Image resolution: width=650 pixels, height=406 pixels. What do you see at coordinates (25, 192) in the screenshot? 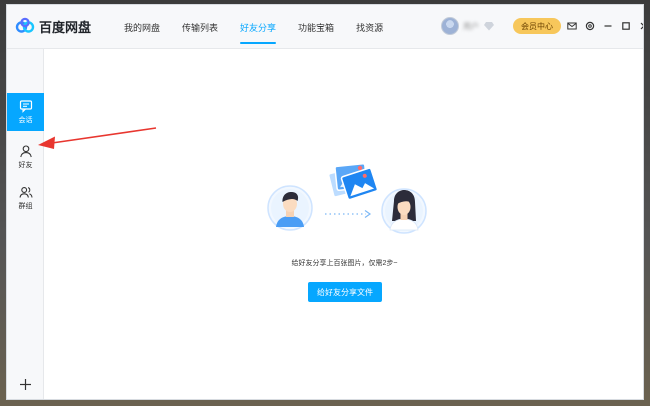
I see `group-icon` at bounding box center [25, 192].